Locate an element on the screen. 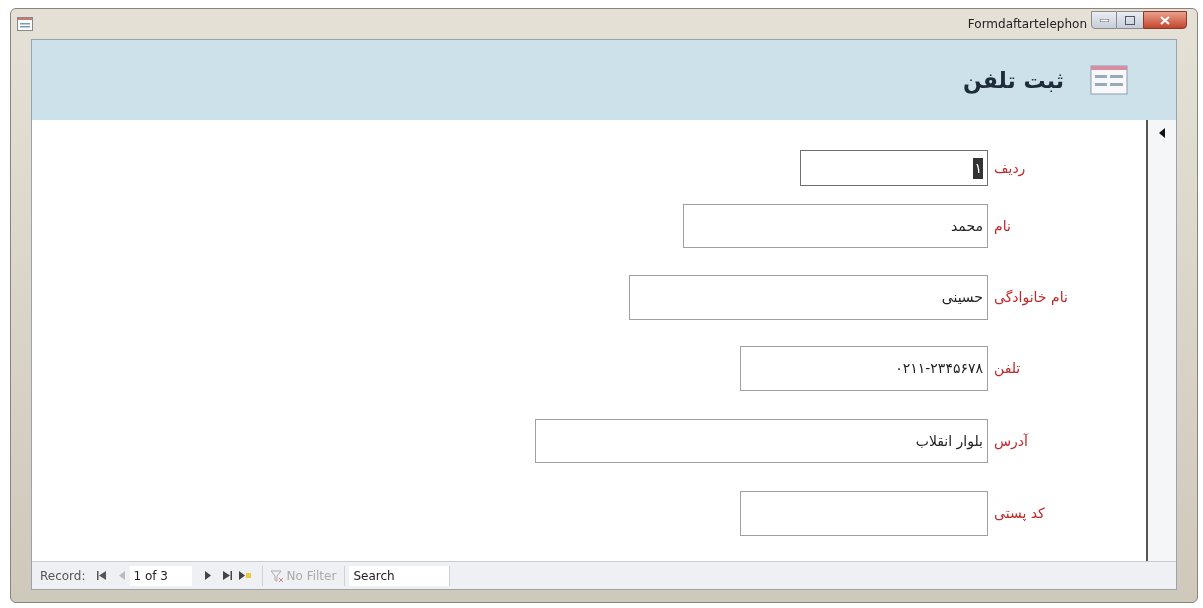  field-label: آدرس is located at coordinates (1011, 441).